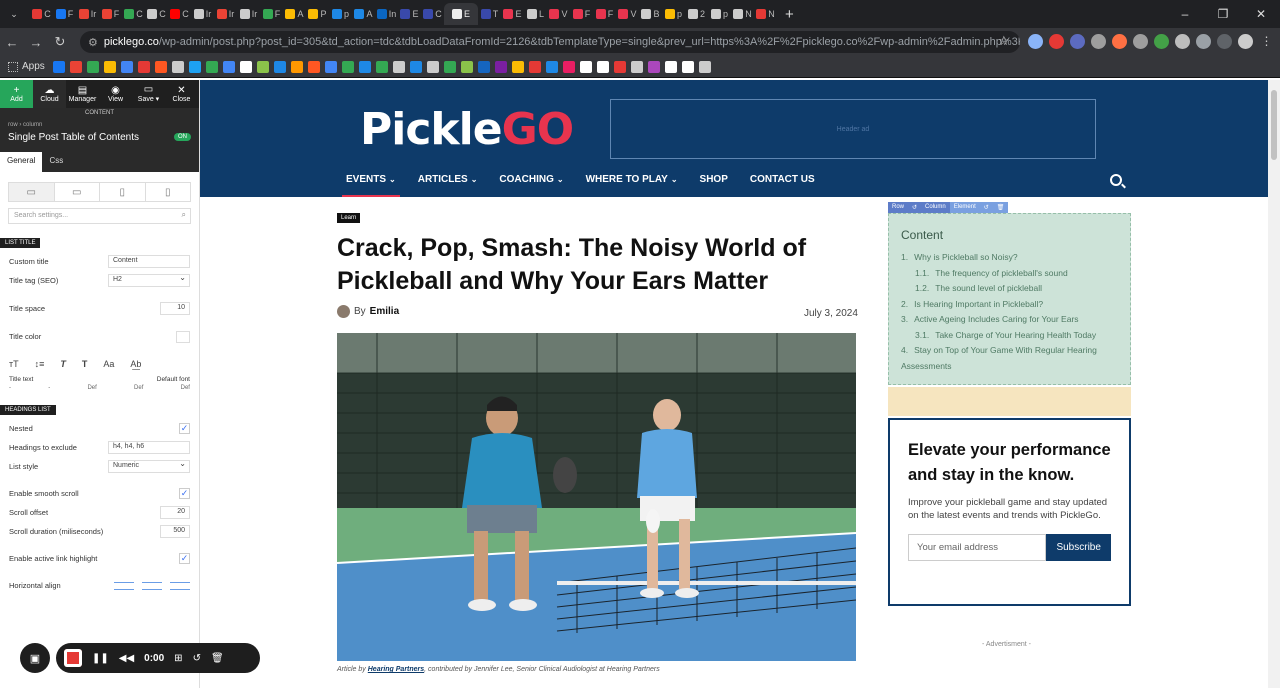 The height and width of the screenshot is (688, 1280). What do you see at coordinates (149, 261) in the screenshot?
I see `custom-title-input: Content` at bounding box center [149, 261].